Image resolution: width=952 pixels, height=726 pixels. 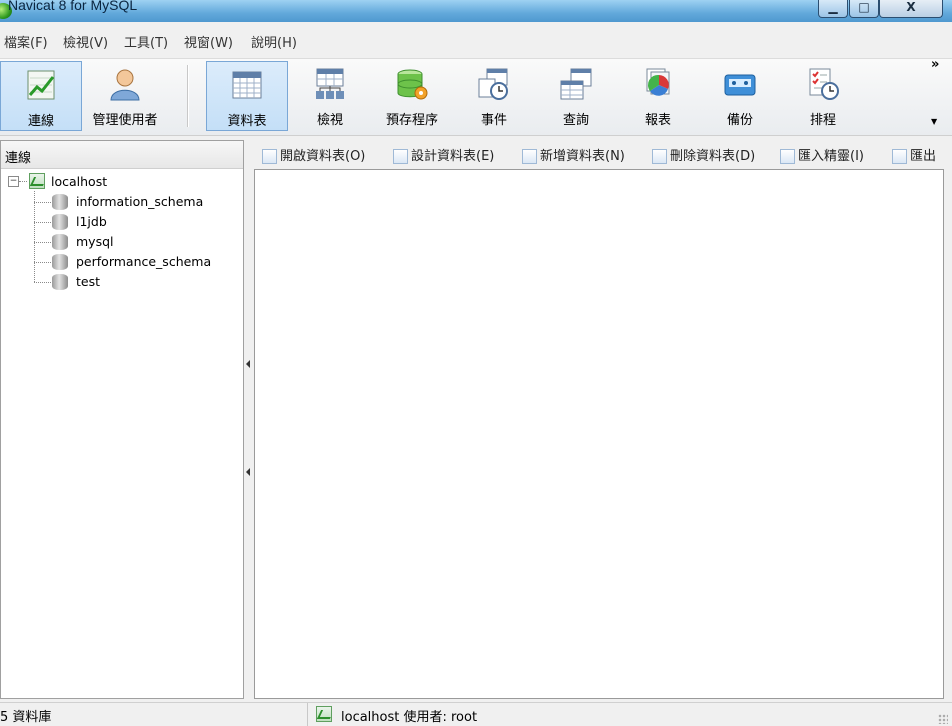 I want to click on open-table-label: 開啟資料表(O), so click(x=323, y=156).